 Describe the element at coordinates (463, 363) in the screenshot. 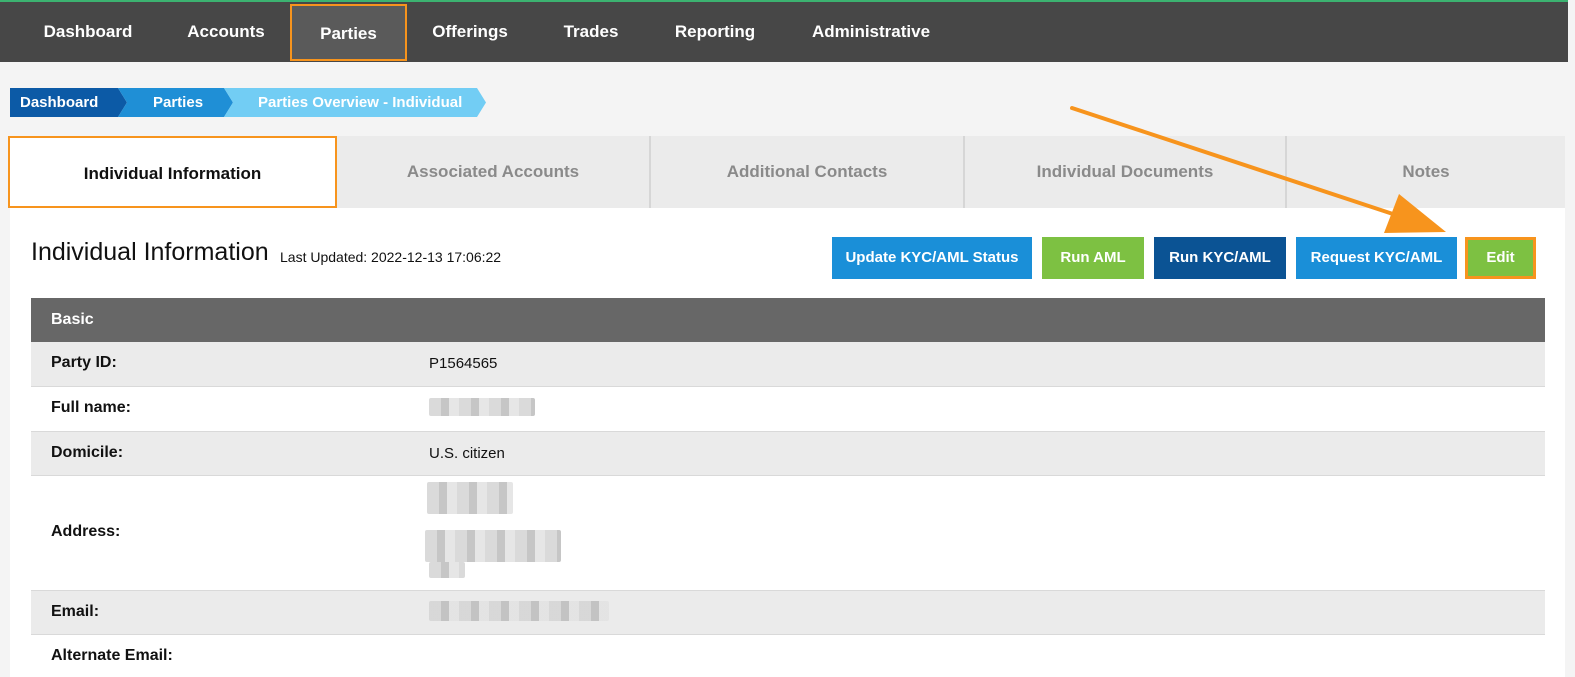

I see `party-id-value: P1564565` at that location.